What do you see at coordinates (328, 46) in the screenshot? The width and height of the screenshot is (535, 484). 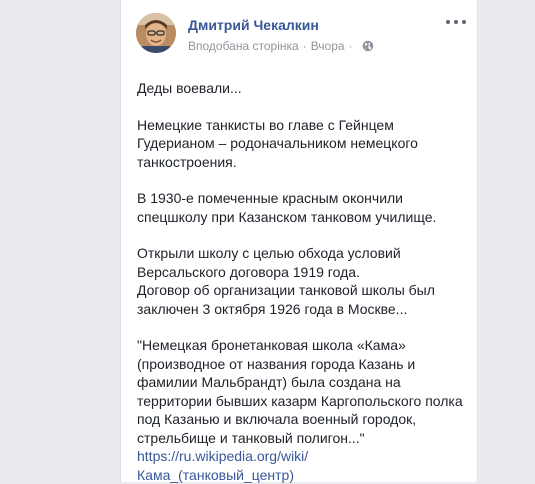 I see `post-time: Вчора` at bounding box center [328, 46].